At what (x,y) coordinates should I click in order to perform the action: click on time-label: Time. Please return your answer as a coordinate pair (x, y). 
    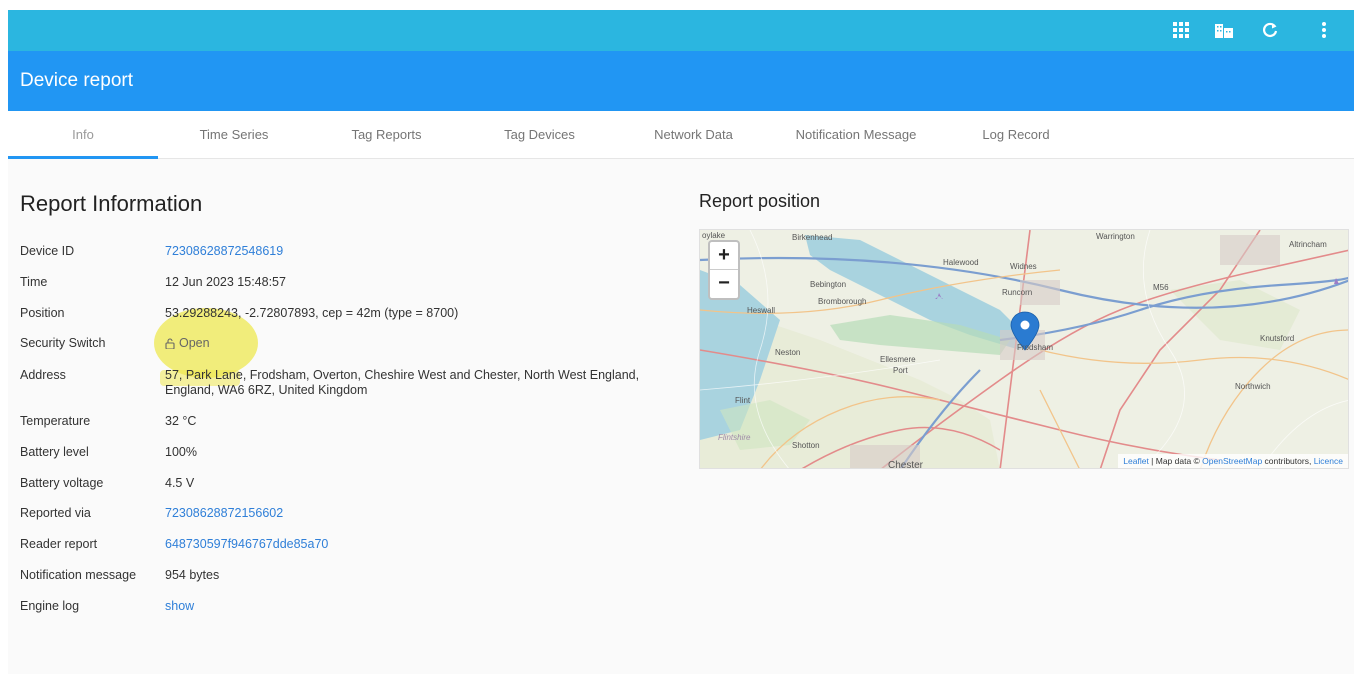
    Looking at the image, I should click on (34, 282).